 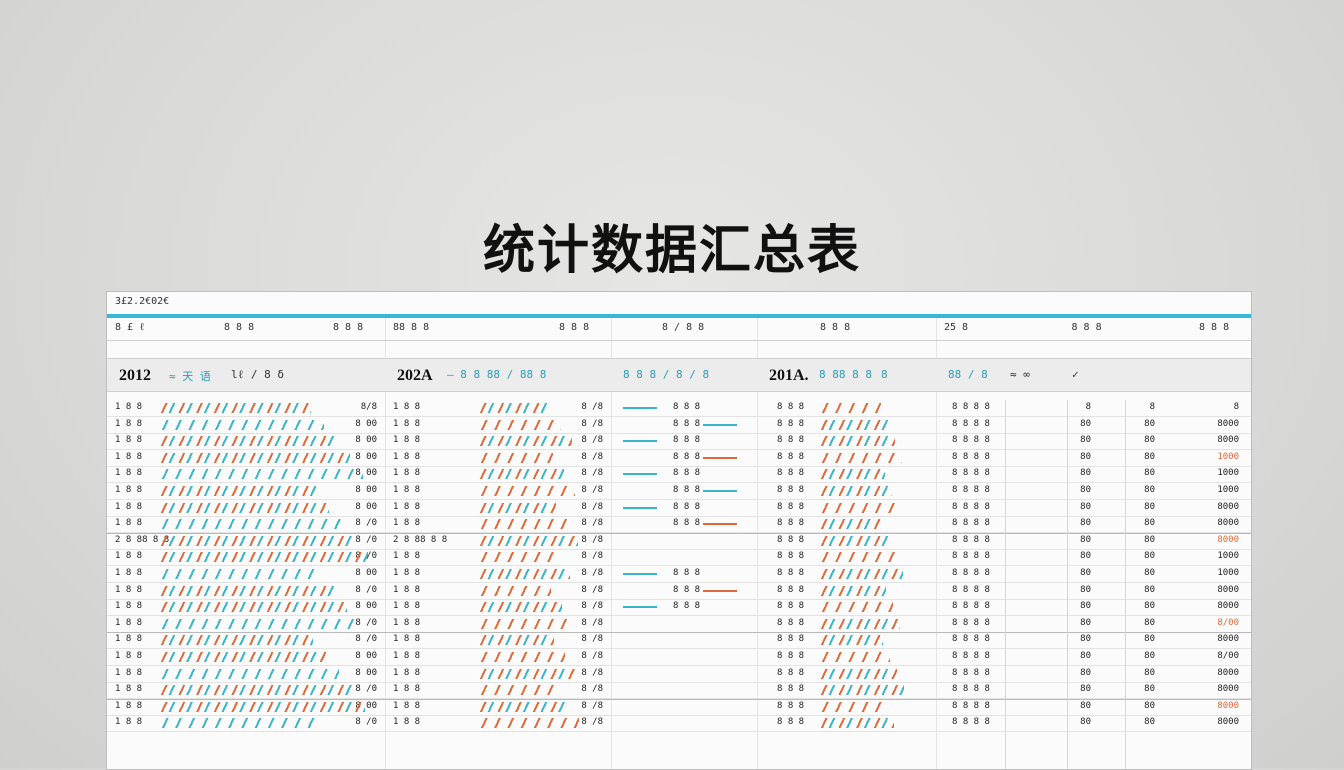 I want to click on table-row: 1 8 8 8/8, so click(x=246, y=408).